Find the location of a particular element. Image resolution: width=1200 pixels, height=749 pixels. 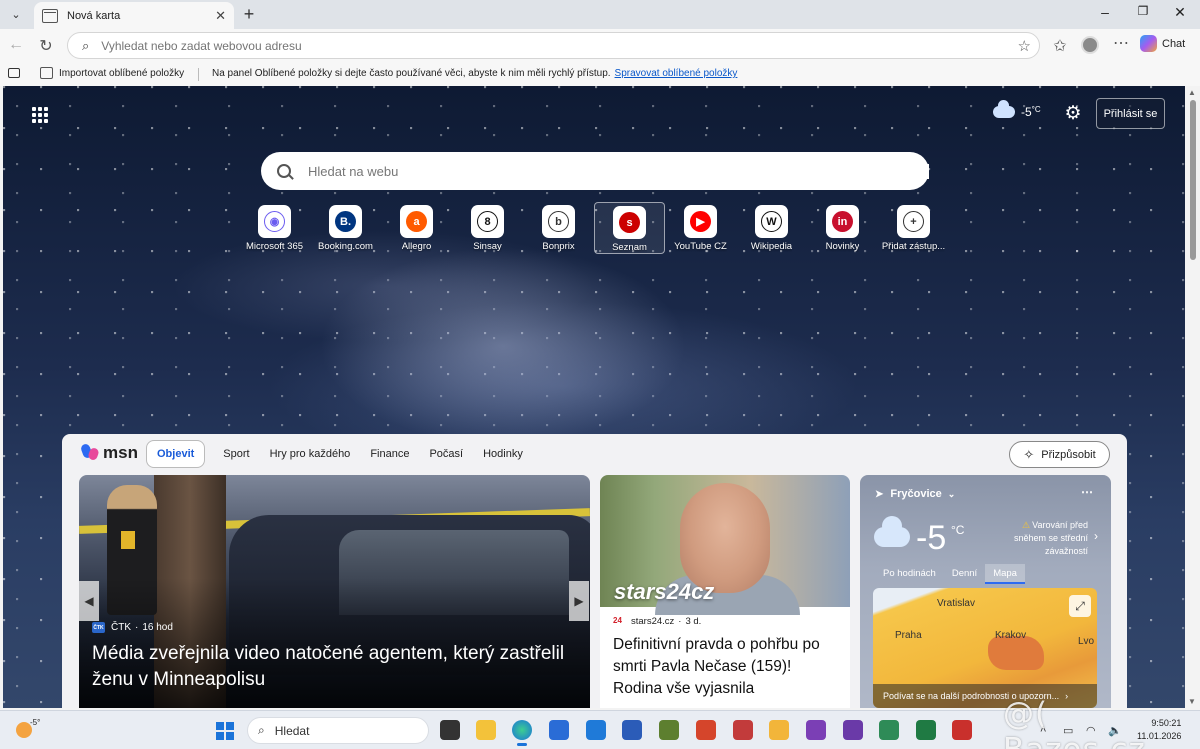

favorite-star-icon: ☆ is located at coordinates (1024, 46).